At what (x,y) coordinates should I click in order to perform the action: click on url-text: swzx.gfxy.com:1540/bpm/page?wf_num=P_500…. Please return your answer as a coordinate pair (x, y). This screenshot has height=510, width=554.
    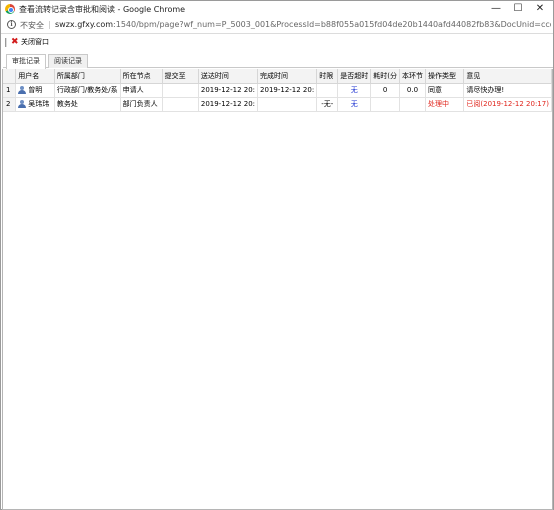
    Looking at the image, I should click on (303, 24).